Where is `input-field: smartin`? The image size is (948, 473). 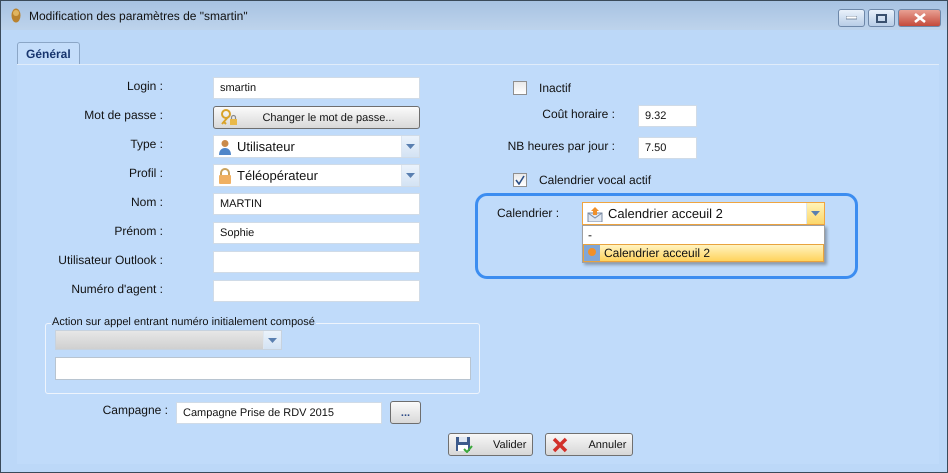
input-field: smartin is located at coordinates (316, 88).